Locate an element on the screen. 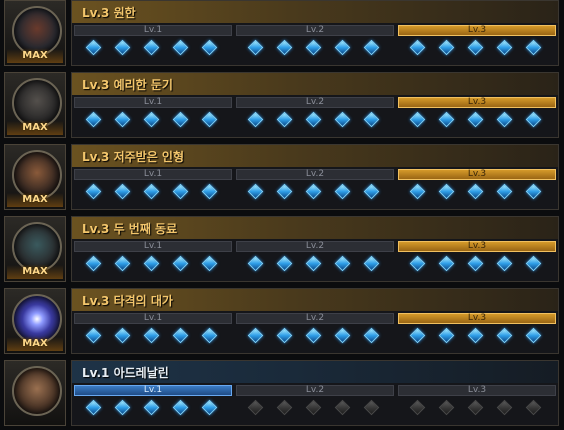  level-3-label: Lv.3 is located at coordinates (477, 390).